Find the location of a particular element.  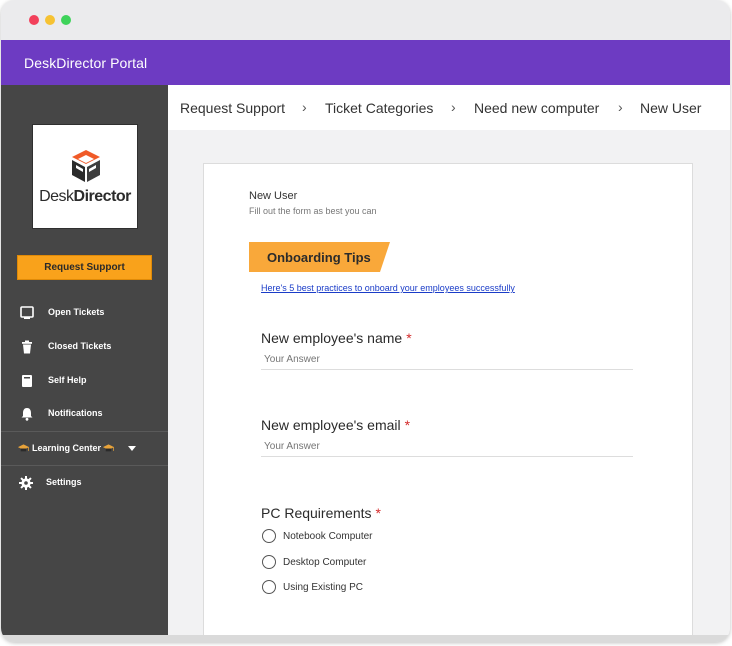

sidebar-item-label: Open Tickets is located at coordinates (76, 312).